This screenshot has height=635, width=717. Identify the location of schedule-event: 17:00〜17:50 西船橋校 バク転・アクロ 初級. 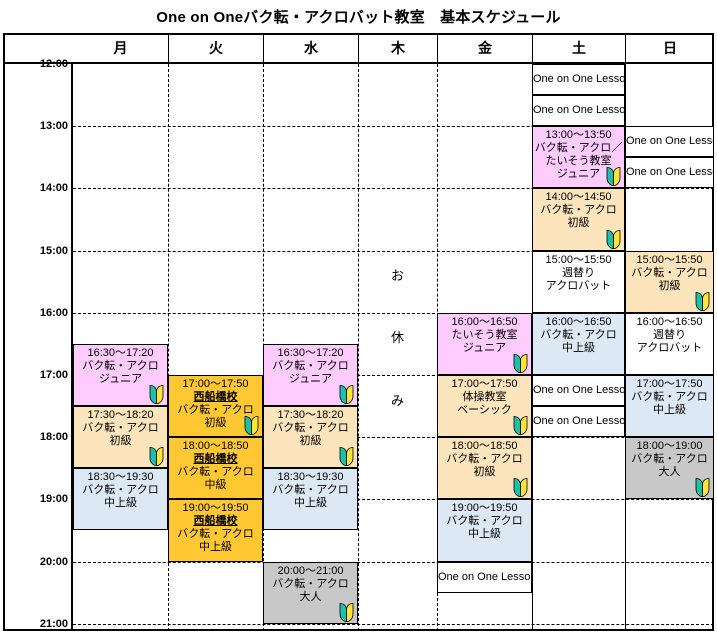
(215, 406).